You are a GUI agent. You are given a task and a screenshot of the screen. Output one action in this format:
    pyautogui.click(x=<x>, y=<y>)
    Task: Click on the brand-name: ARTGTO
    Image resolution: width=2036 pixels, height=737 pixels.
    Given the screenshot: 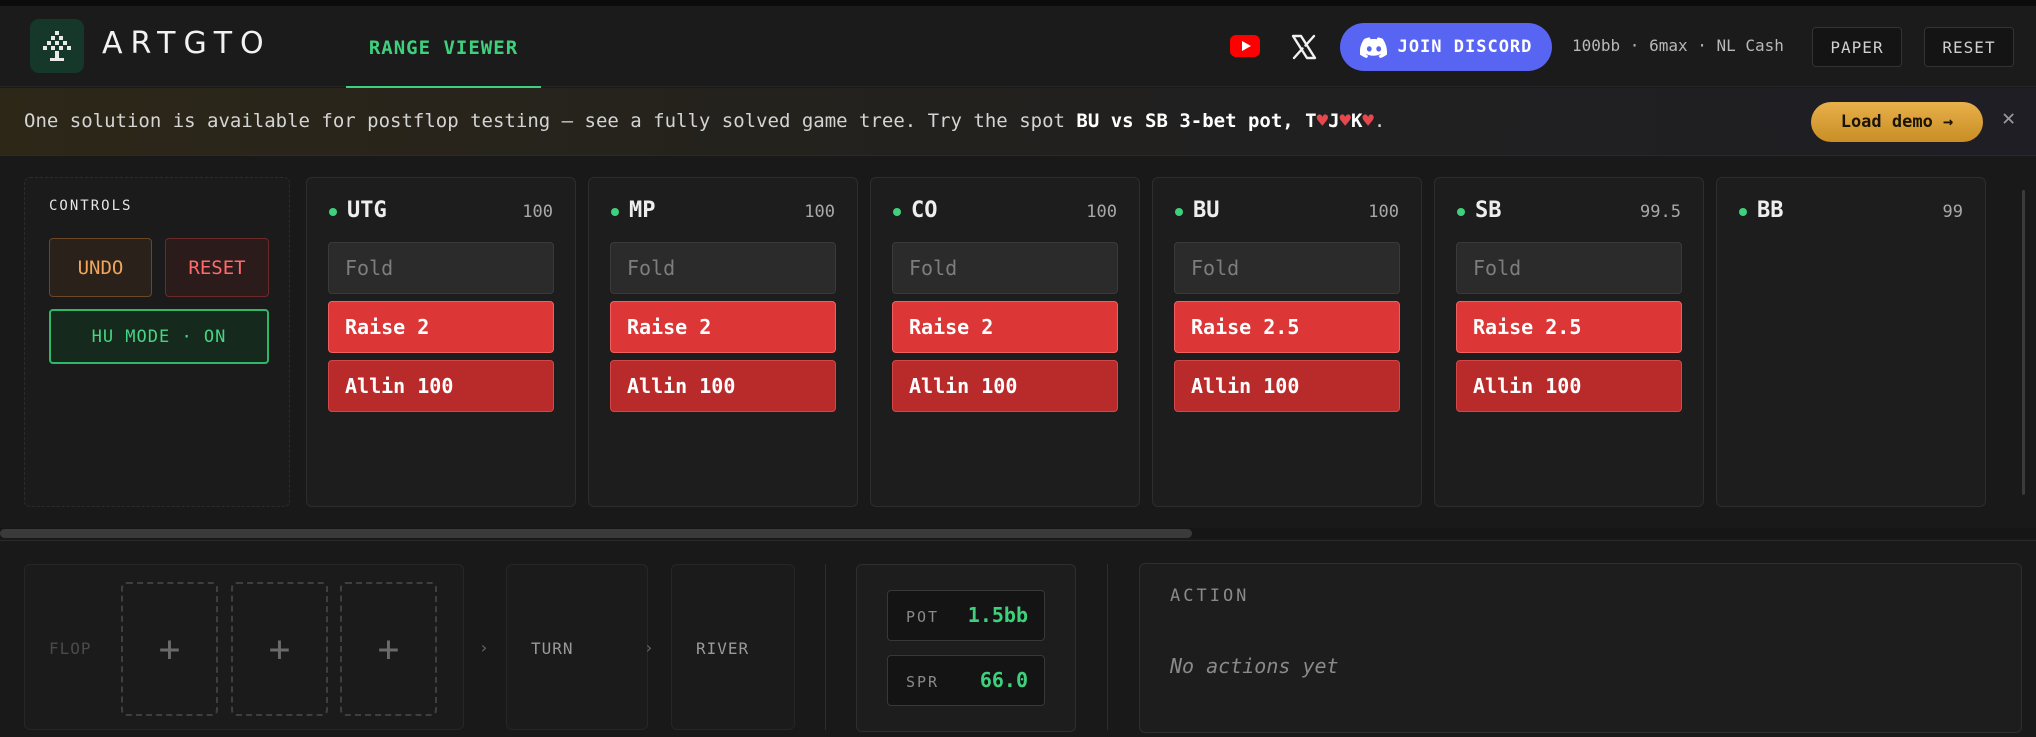 What is the action you would take?
    pyautogui.click(x=187, y=43)
    